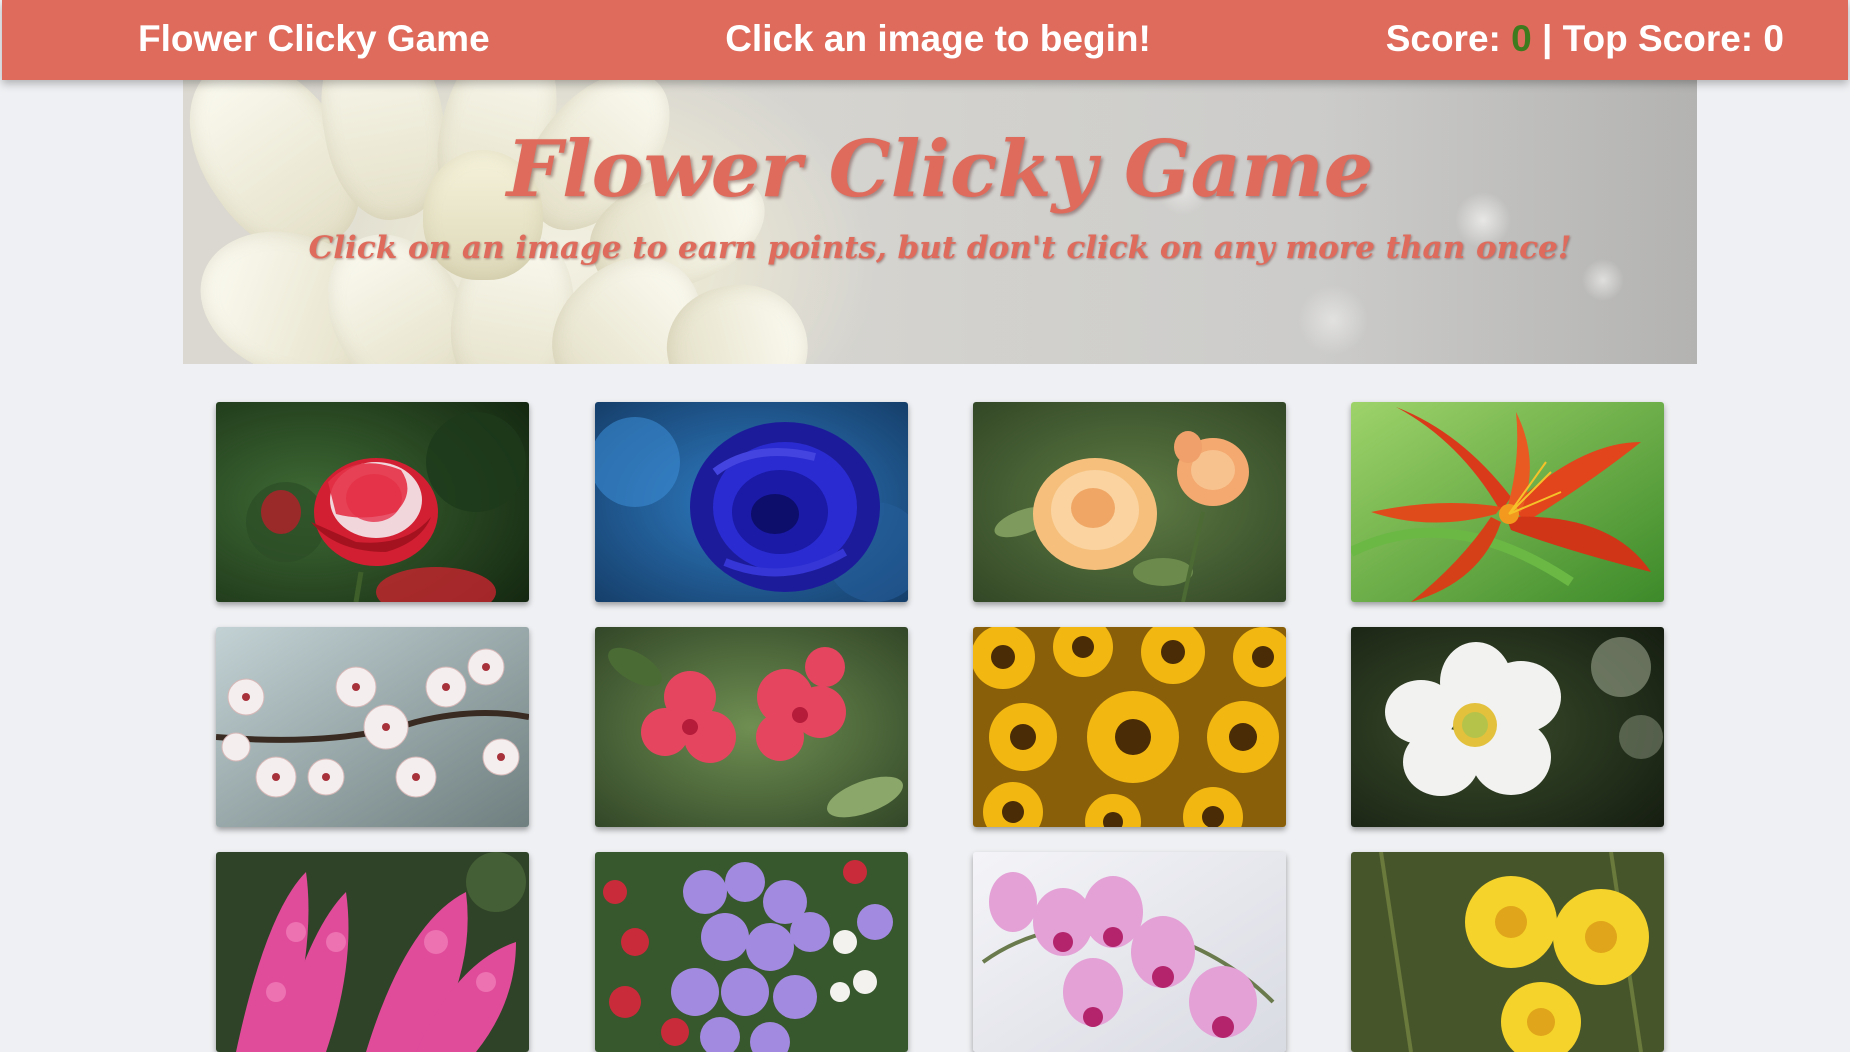 The height and width of the screenshot is (1052, 1850). I want to click on orange-lily-image, so click(1507, 502).